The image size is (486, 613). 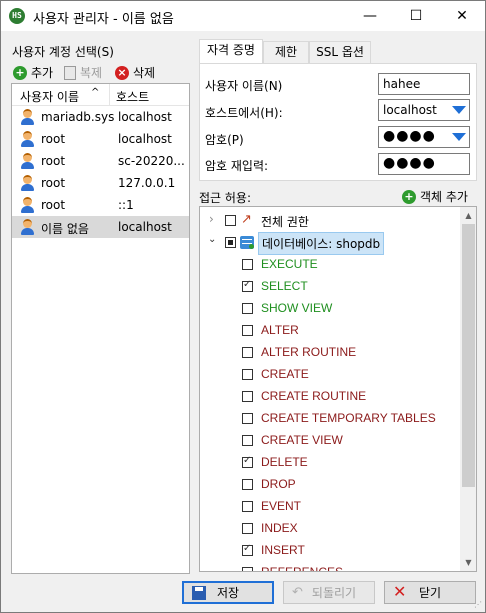 What do you see at coordinates (91, 73) in the screenshot?
I see `clone-user-label: 복제` at bounding box center [91, 73].